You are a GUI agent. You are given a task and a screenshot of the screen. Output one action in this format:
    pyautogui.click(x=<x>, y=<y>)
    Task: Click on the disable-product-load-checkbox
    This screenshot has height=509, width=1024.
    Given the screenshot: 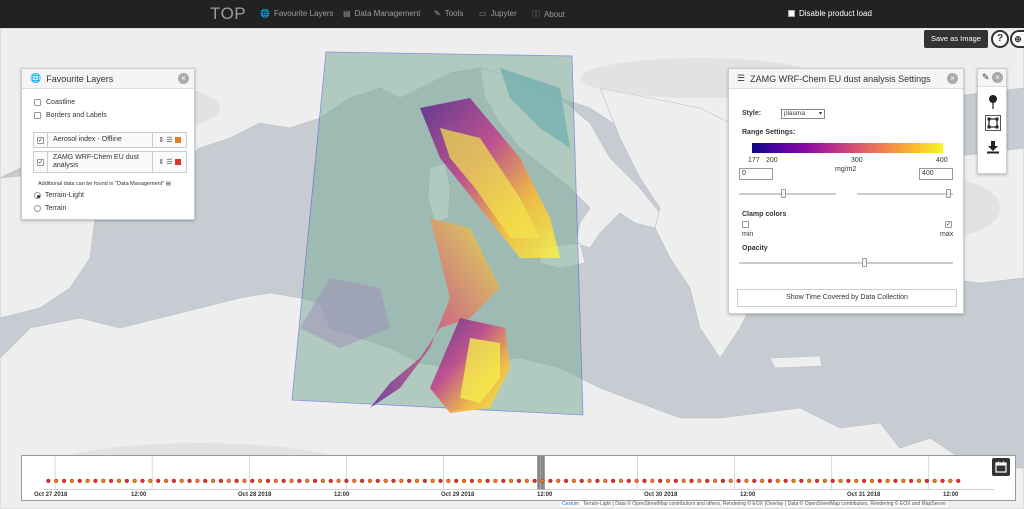 What is the action you would take?
    pyautogui.click(x=791, y=13)
    